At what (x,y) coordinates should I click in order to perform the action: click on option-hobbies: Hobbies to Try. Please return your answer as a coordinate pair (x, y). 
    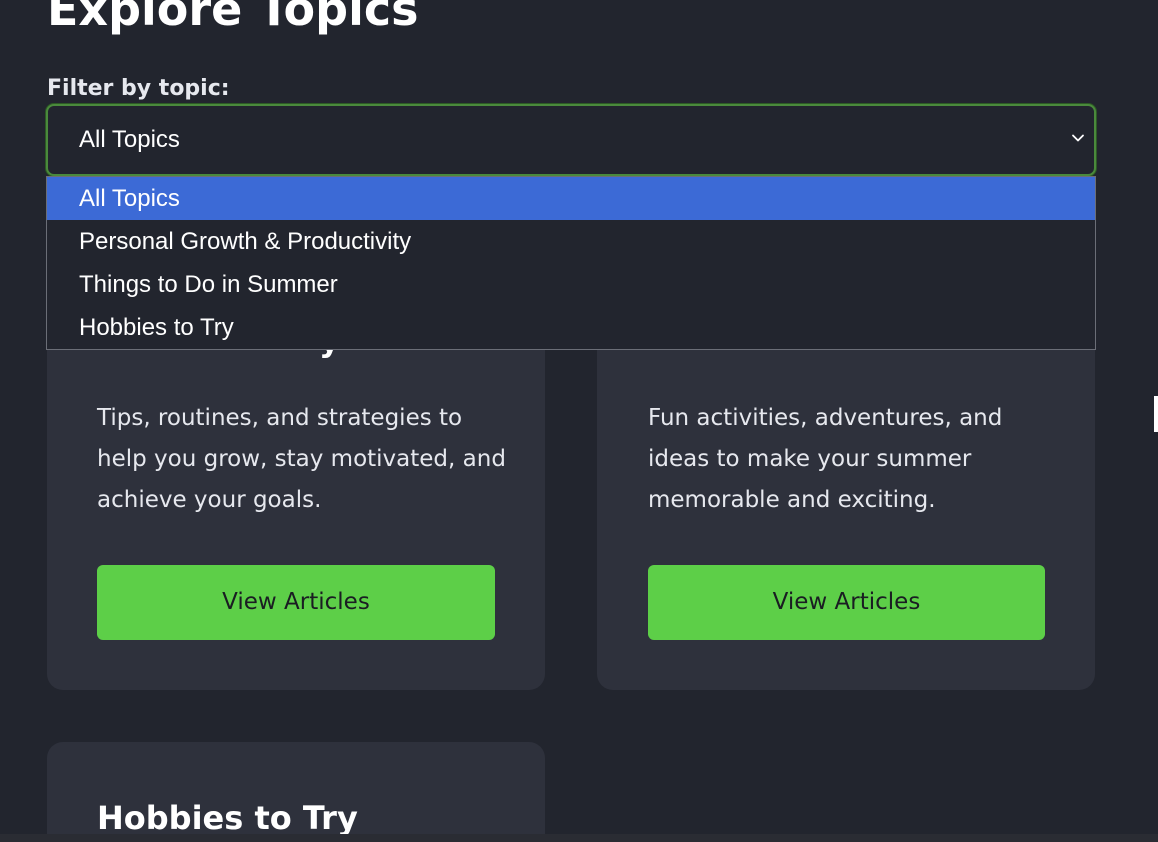
    Looking at the image, I should click on (571, 327).